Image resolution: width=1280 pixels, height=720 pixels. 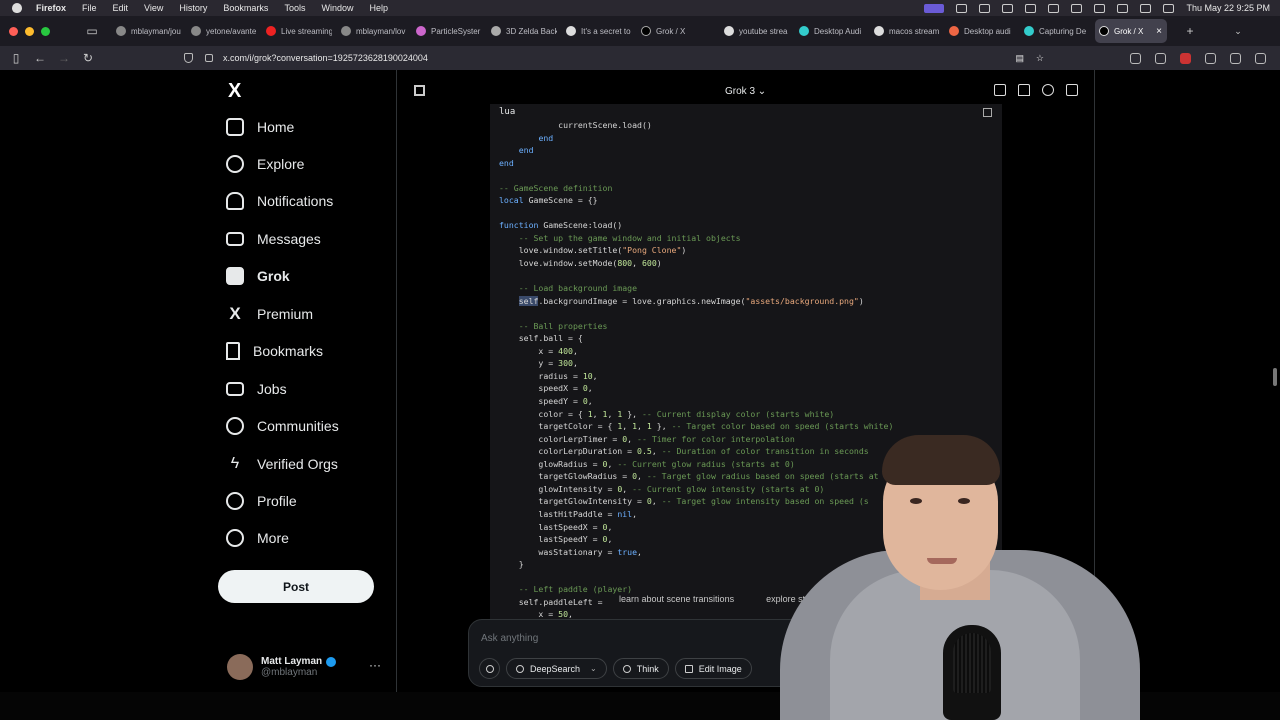 What do you see at coordinates (282, 426) in the screenshot?
I see `sidebar-item-communities: Communities` at bounding box center [282, 426].